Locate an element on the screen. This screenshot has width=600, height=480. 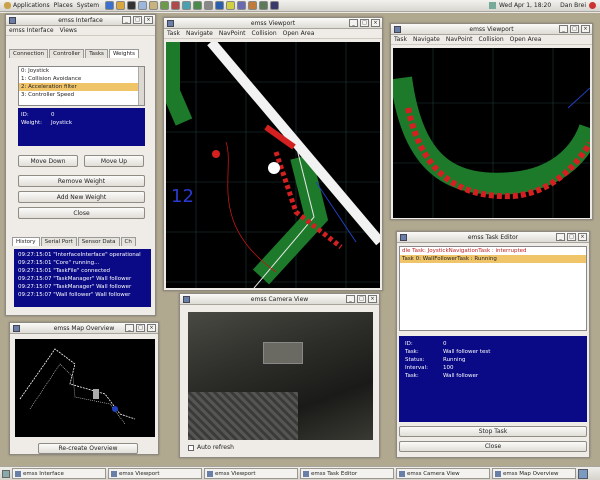
tab-sensor-data: Sensor Data is located at coordinates (98, 241).